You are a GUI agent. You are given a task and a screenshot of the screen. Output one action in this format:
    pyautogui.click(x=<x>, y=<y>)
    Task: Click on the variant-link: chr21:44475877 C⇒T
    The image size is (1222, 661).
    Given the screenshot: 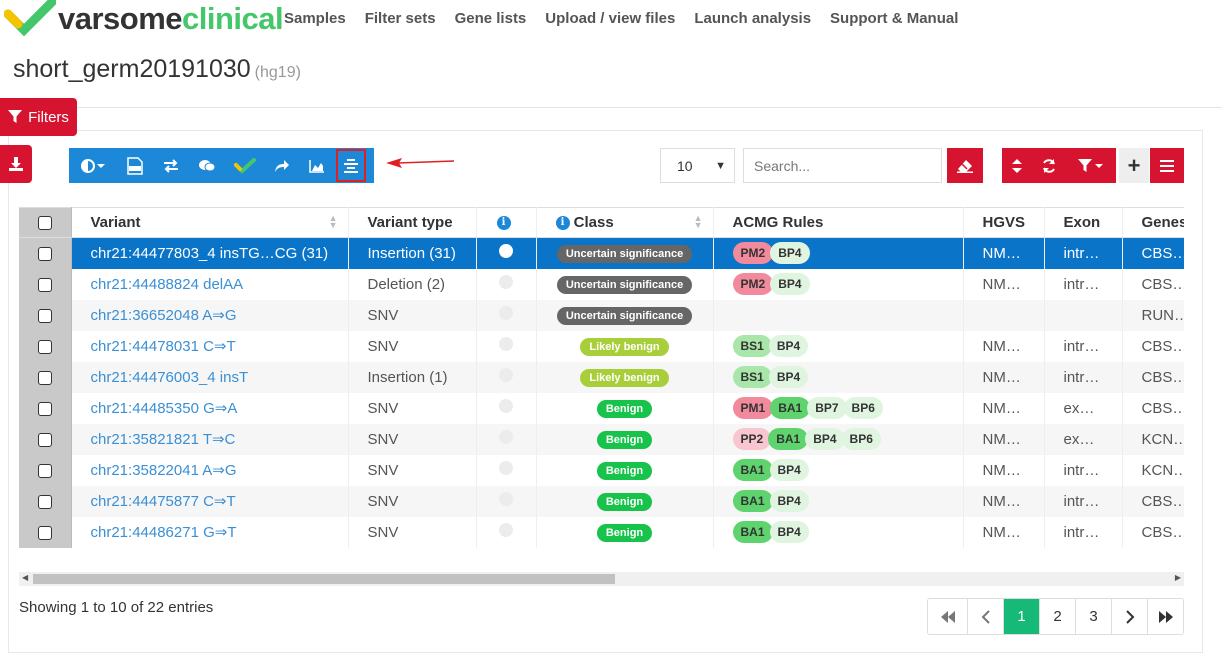 What is the action you would take?
    pyautogui.click(x=163, y=501)
    